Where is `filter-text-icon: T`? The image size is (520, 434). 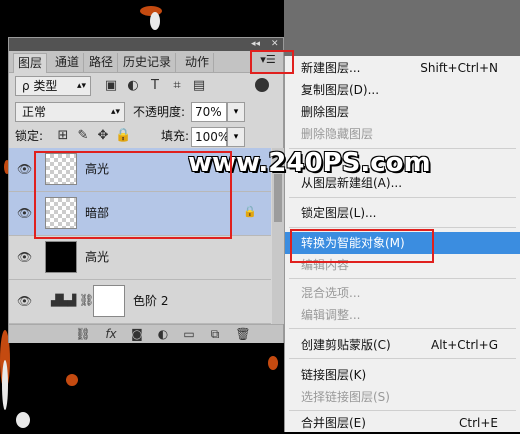
filter-text-icon: T is located at coordinates (155, 86).